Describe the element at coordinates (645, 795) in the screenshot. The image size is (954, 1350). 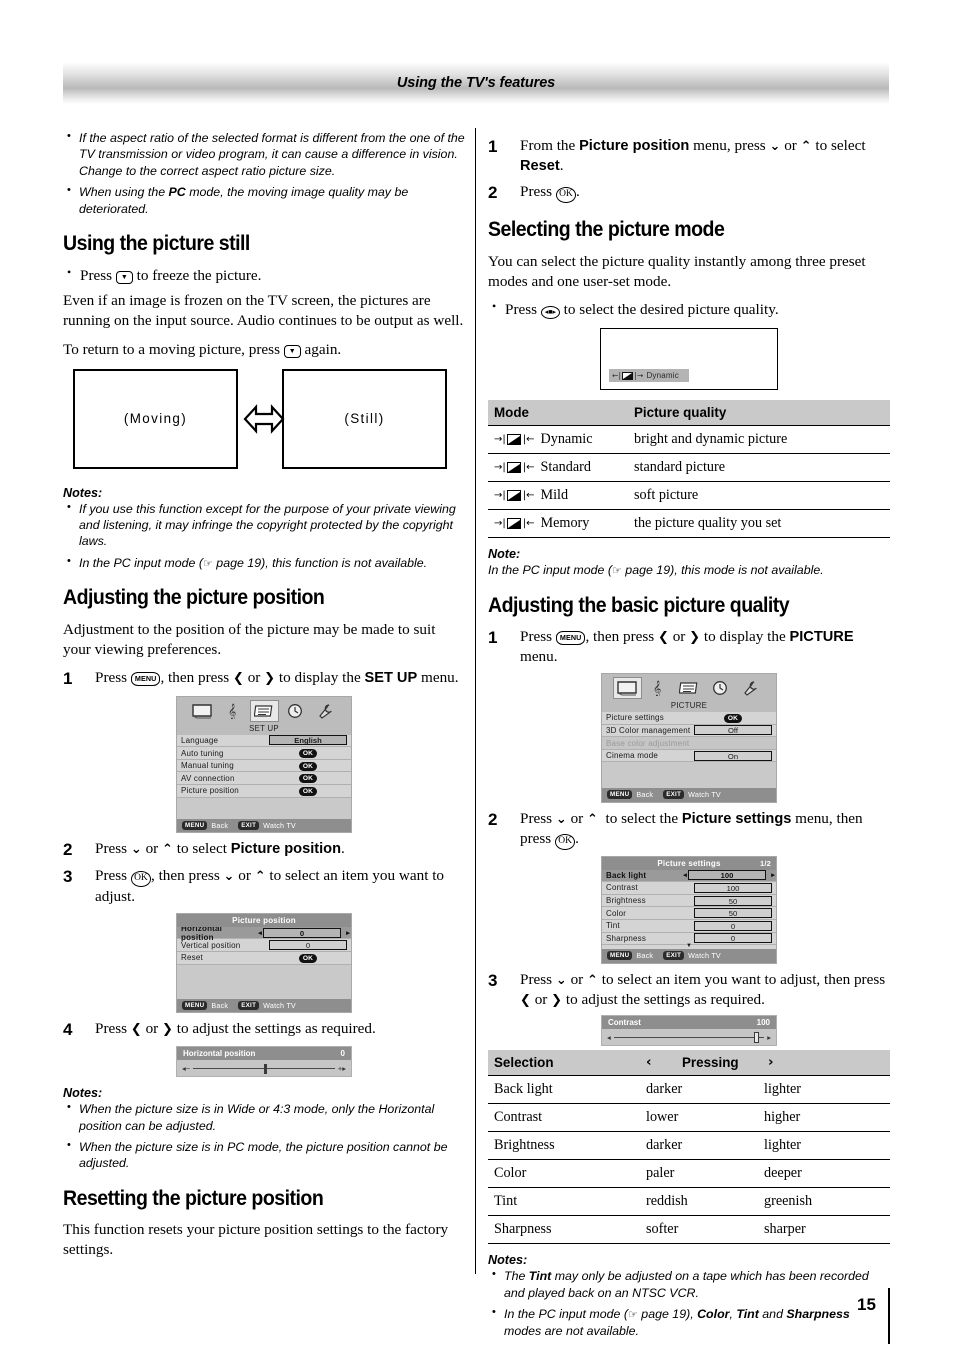
I see `osd-back-label: Back` at that location.